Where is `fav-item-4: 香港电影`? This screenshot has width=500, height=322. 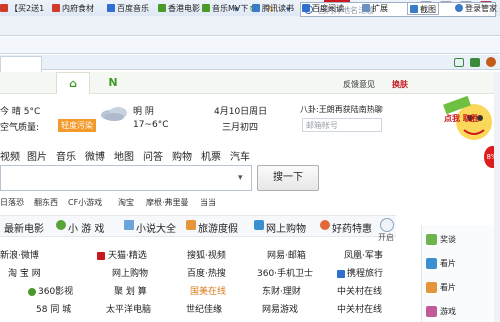
fav-item-4: 香港电影 is located at coordinates (179, 8).